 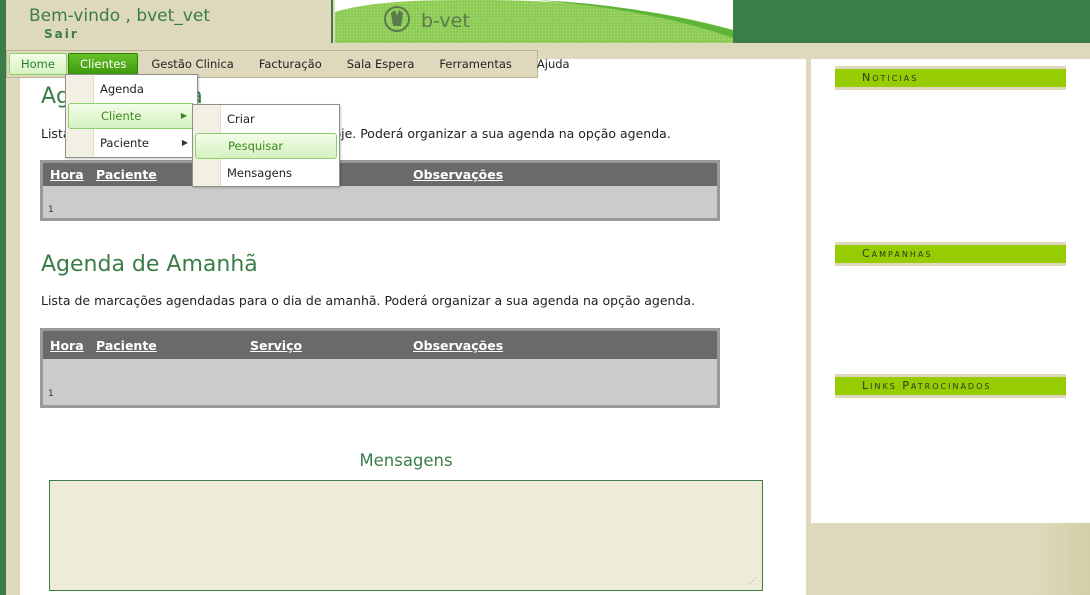 I want to click on nav-facturacao: Facturação, so click(x=290, y=64).